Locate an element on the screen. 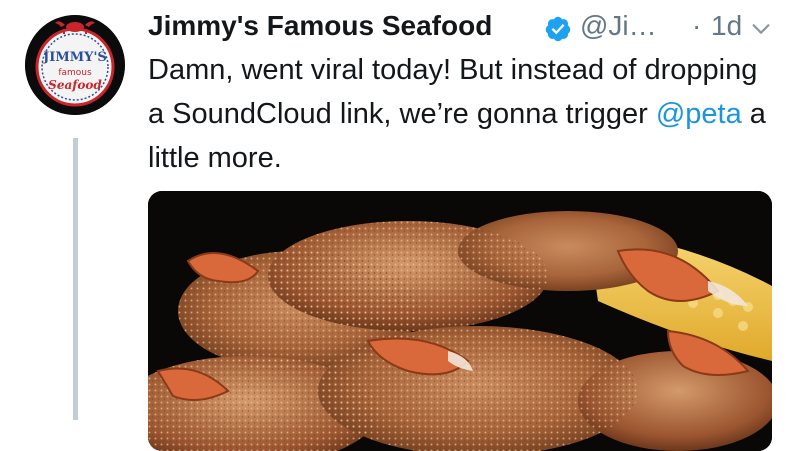 This screenshot has width=800, height=451. jimmys-logo-icon: JIMMY'S famous Seafood is located at coordinates (75, 65).